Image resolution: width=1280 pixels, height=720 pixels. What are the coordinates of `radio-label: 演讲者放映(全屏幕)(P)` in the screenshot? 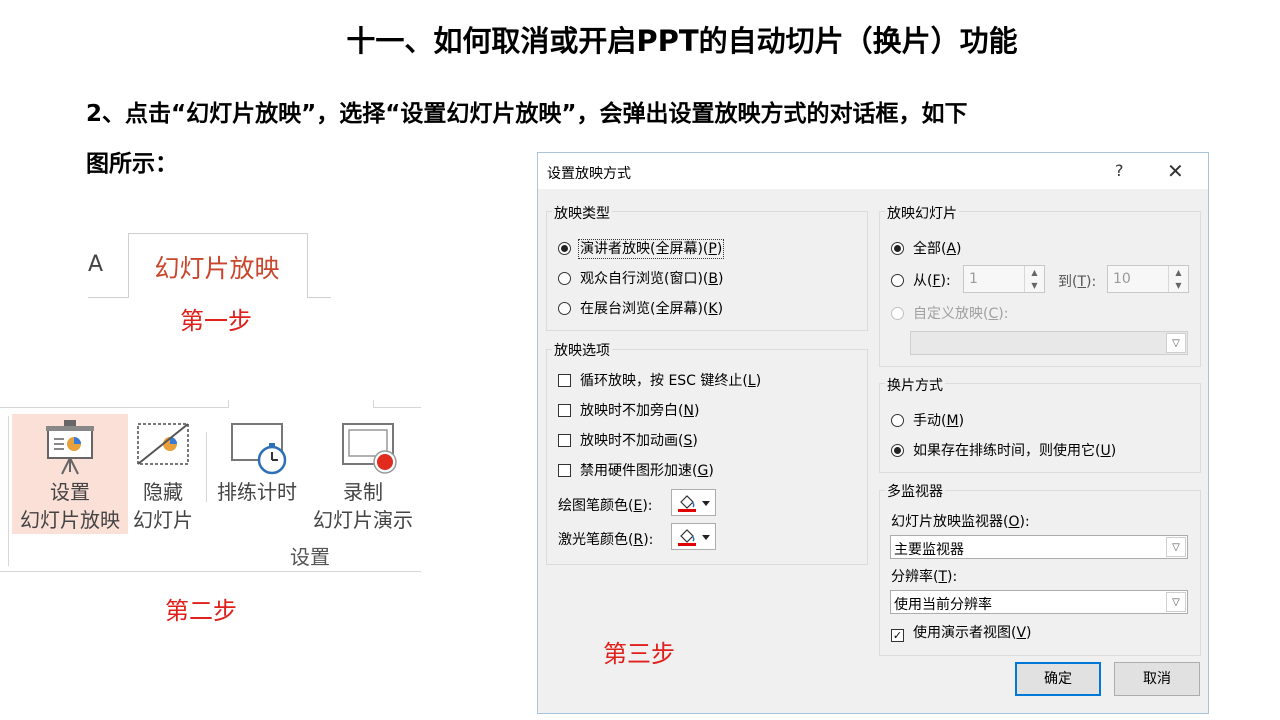 It's located at (651, 249).